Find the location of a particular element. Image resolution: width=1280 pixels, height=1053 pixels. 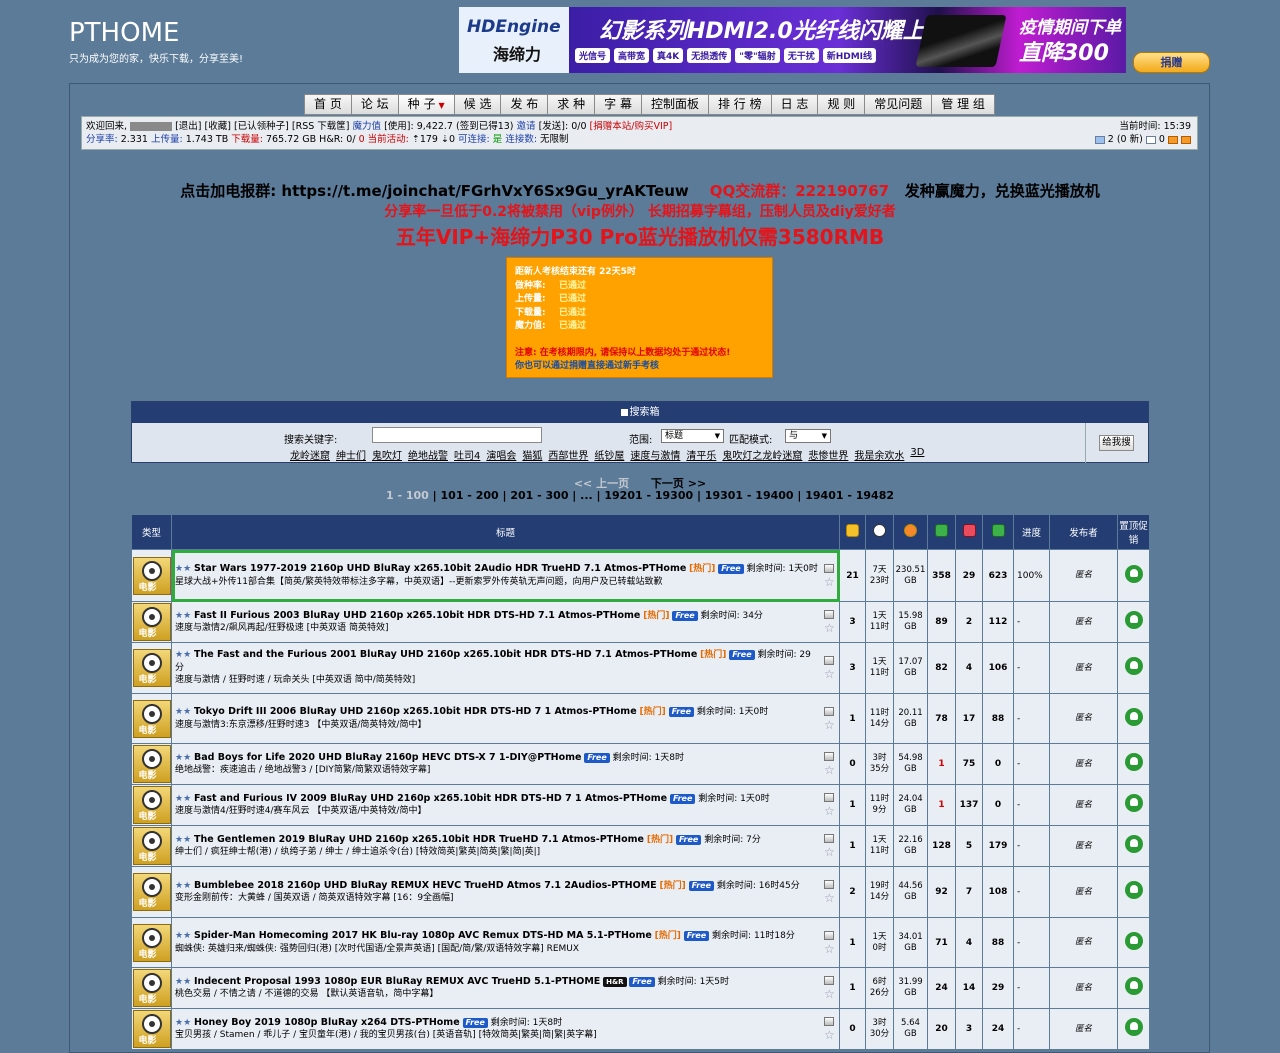

hot-tag: 我是余欢水 is located at coordinates (879, 454).